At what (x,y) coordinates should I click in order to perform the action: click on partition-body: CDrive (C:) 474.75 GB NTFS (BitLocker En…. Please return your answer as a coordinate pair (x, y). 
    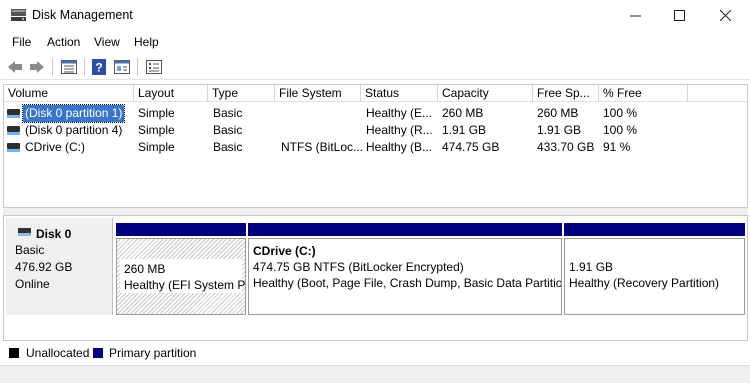
    Looking at the image, I should click on (405, 276).